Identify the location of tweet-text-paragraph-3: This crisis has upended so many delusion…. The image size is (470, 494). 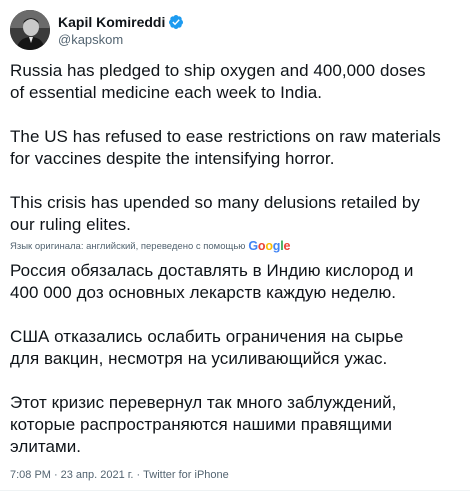
(215, 213).